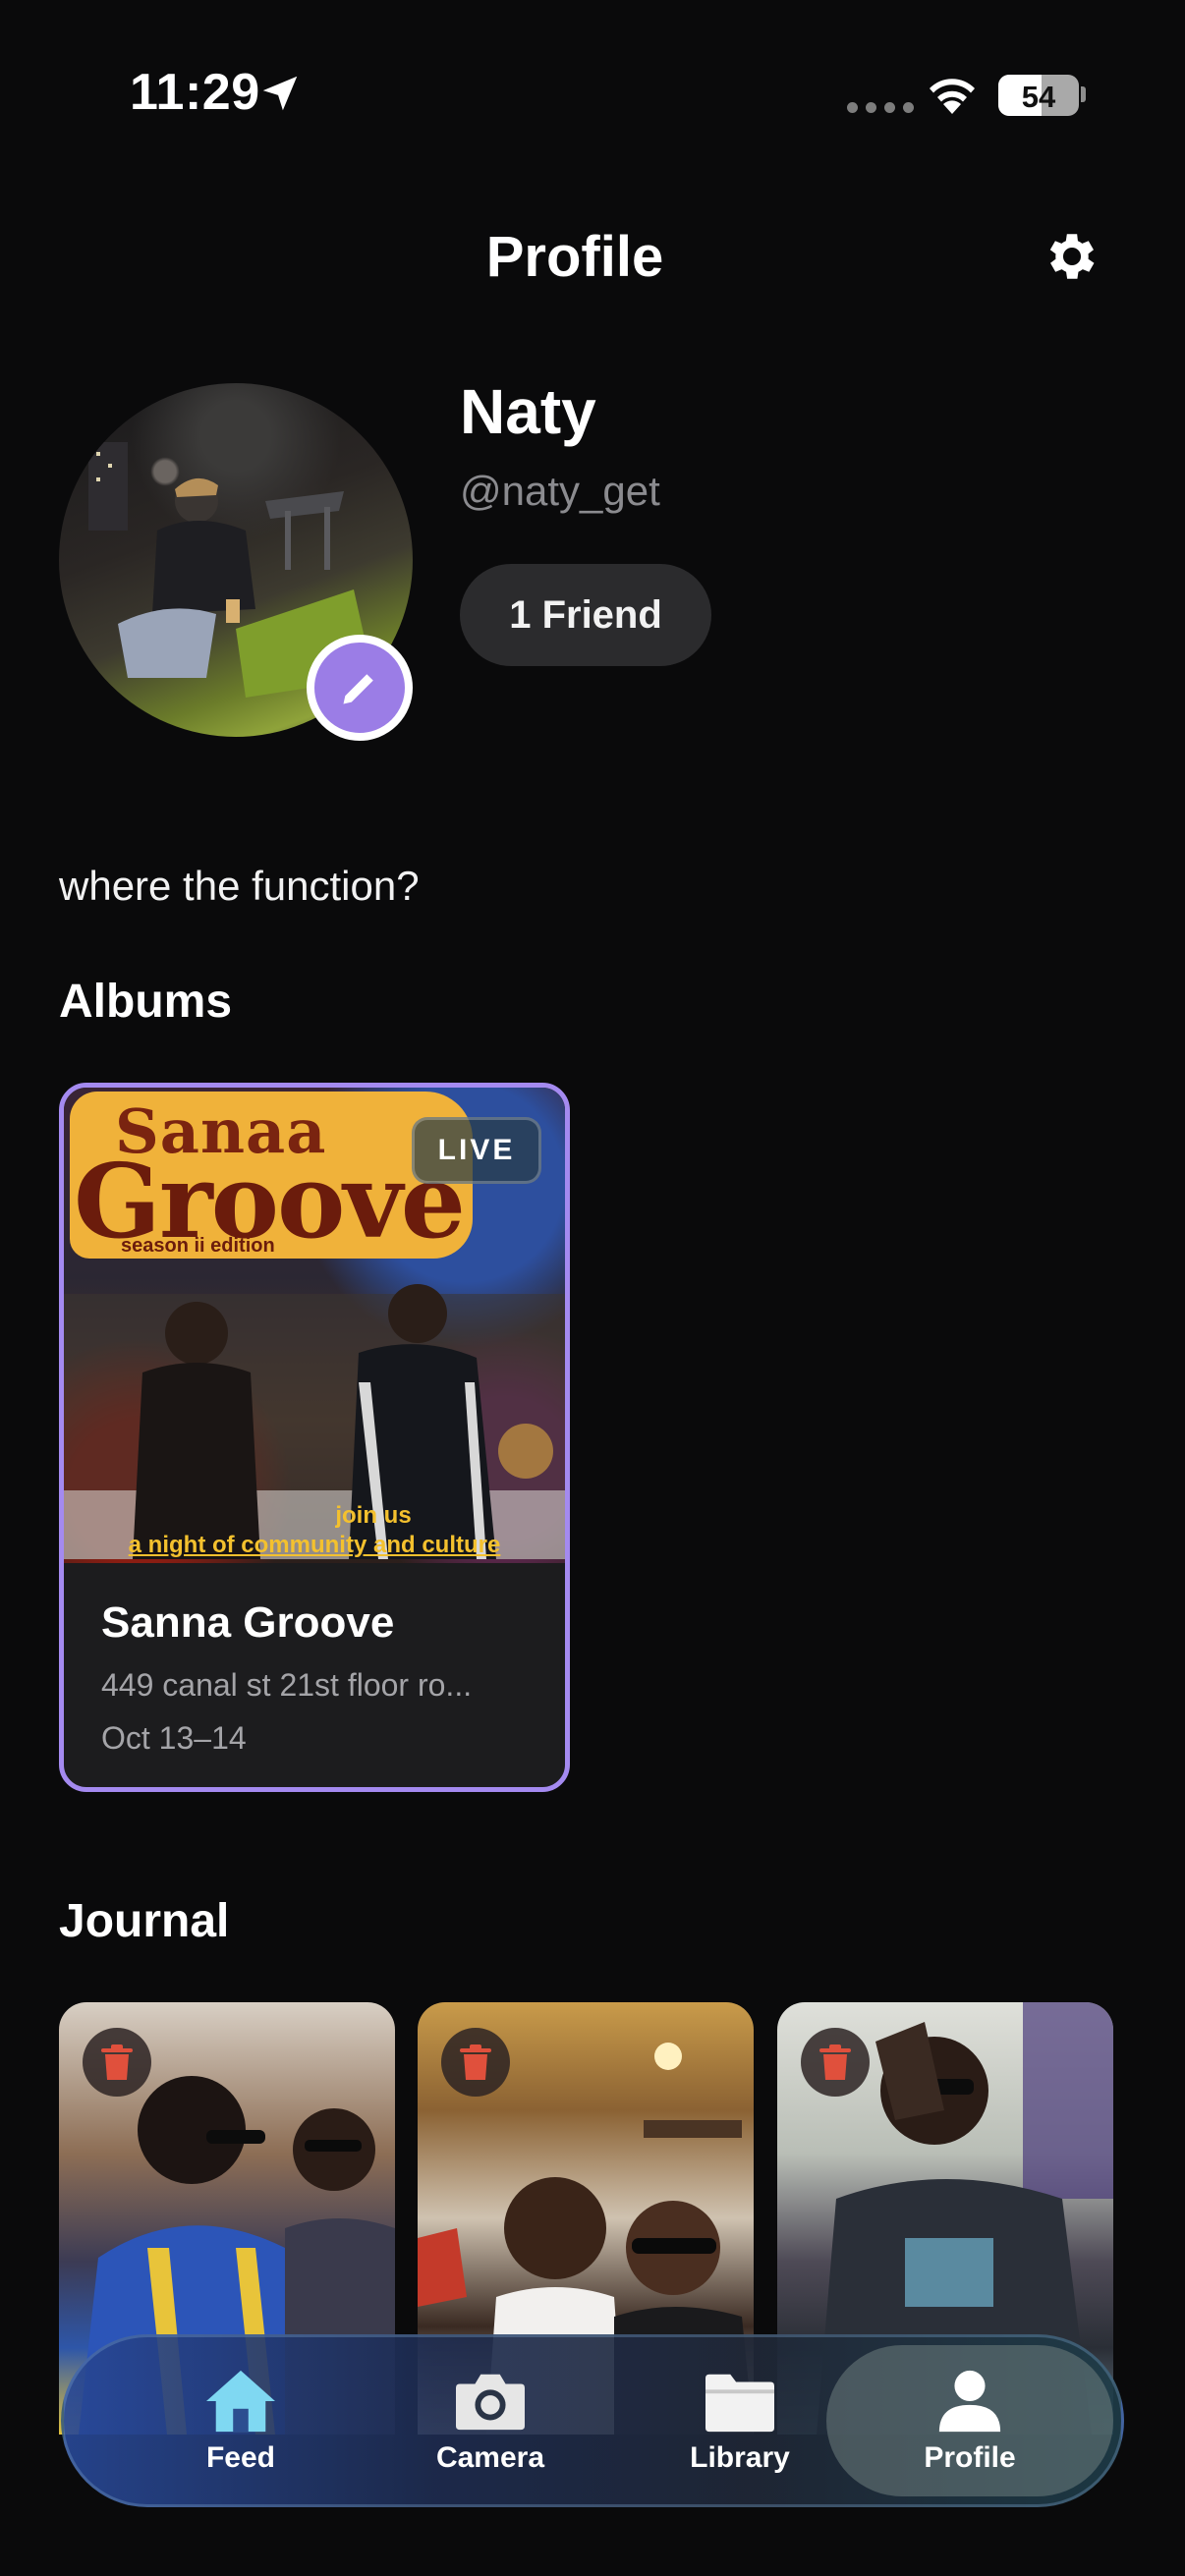  What do you see at coordinates (174, 1738) in the screenshot?
I see `album-dates: Oct 13–14` at bounding box center [174, 1738].